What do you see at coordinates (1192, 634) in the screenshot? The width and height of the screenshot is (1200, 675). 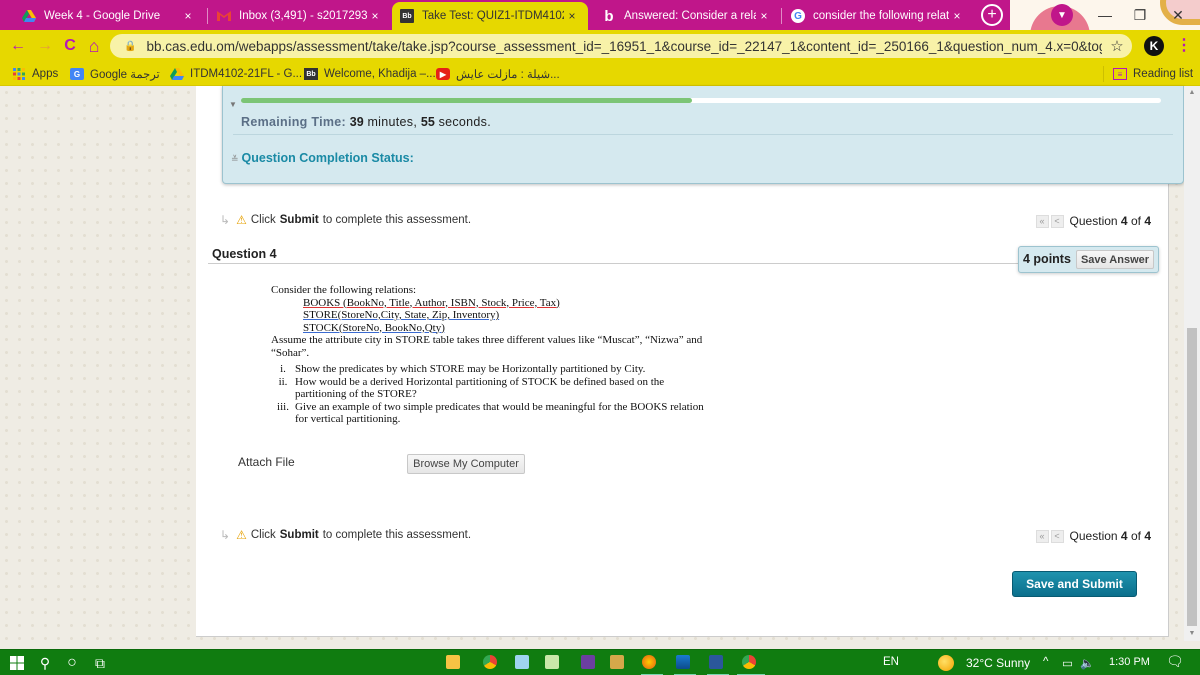 I see `scroll-down-arrow-icon: ▼` at bounding box center [1192, 634].